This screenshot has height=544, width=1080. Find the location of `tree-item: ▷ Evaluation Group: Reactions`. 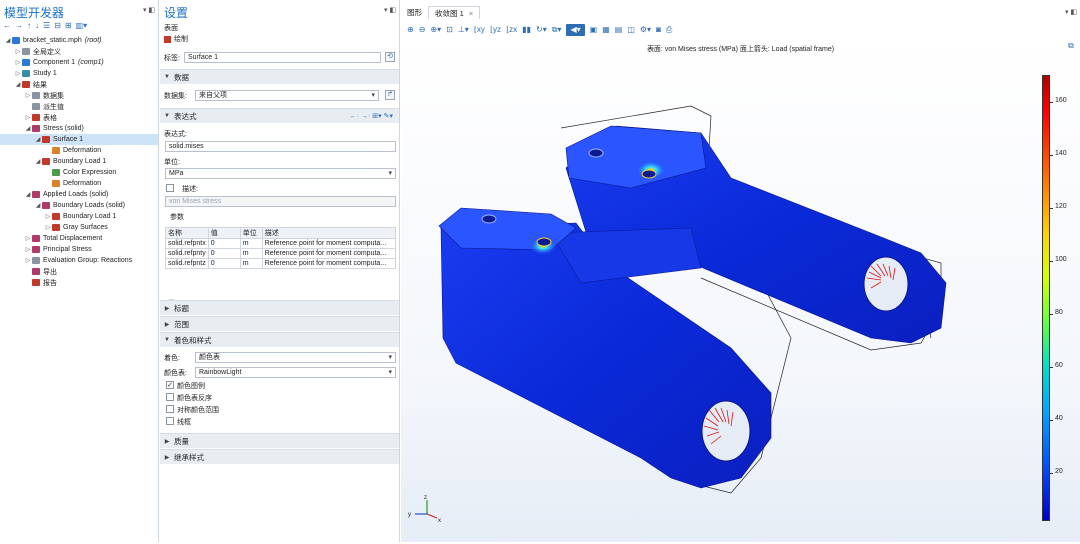

tree-item: ▷ Evaluation Group: Reactions is located at coordinates (79, 260).